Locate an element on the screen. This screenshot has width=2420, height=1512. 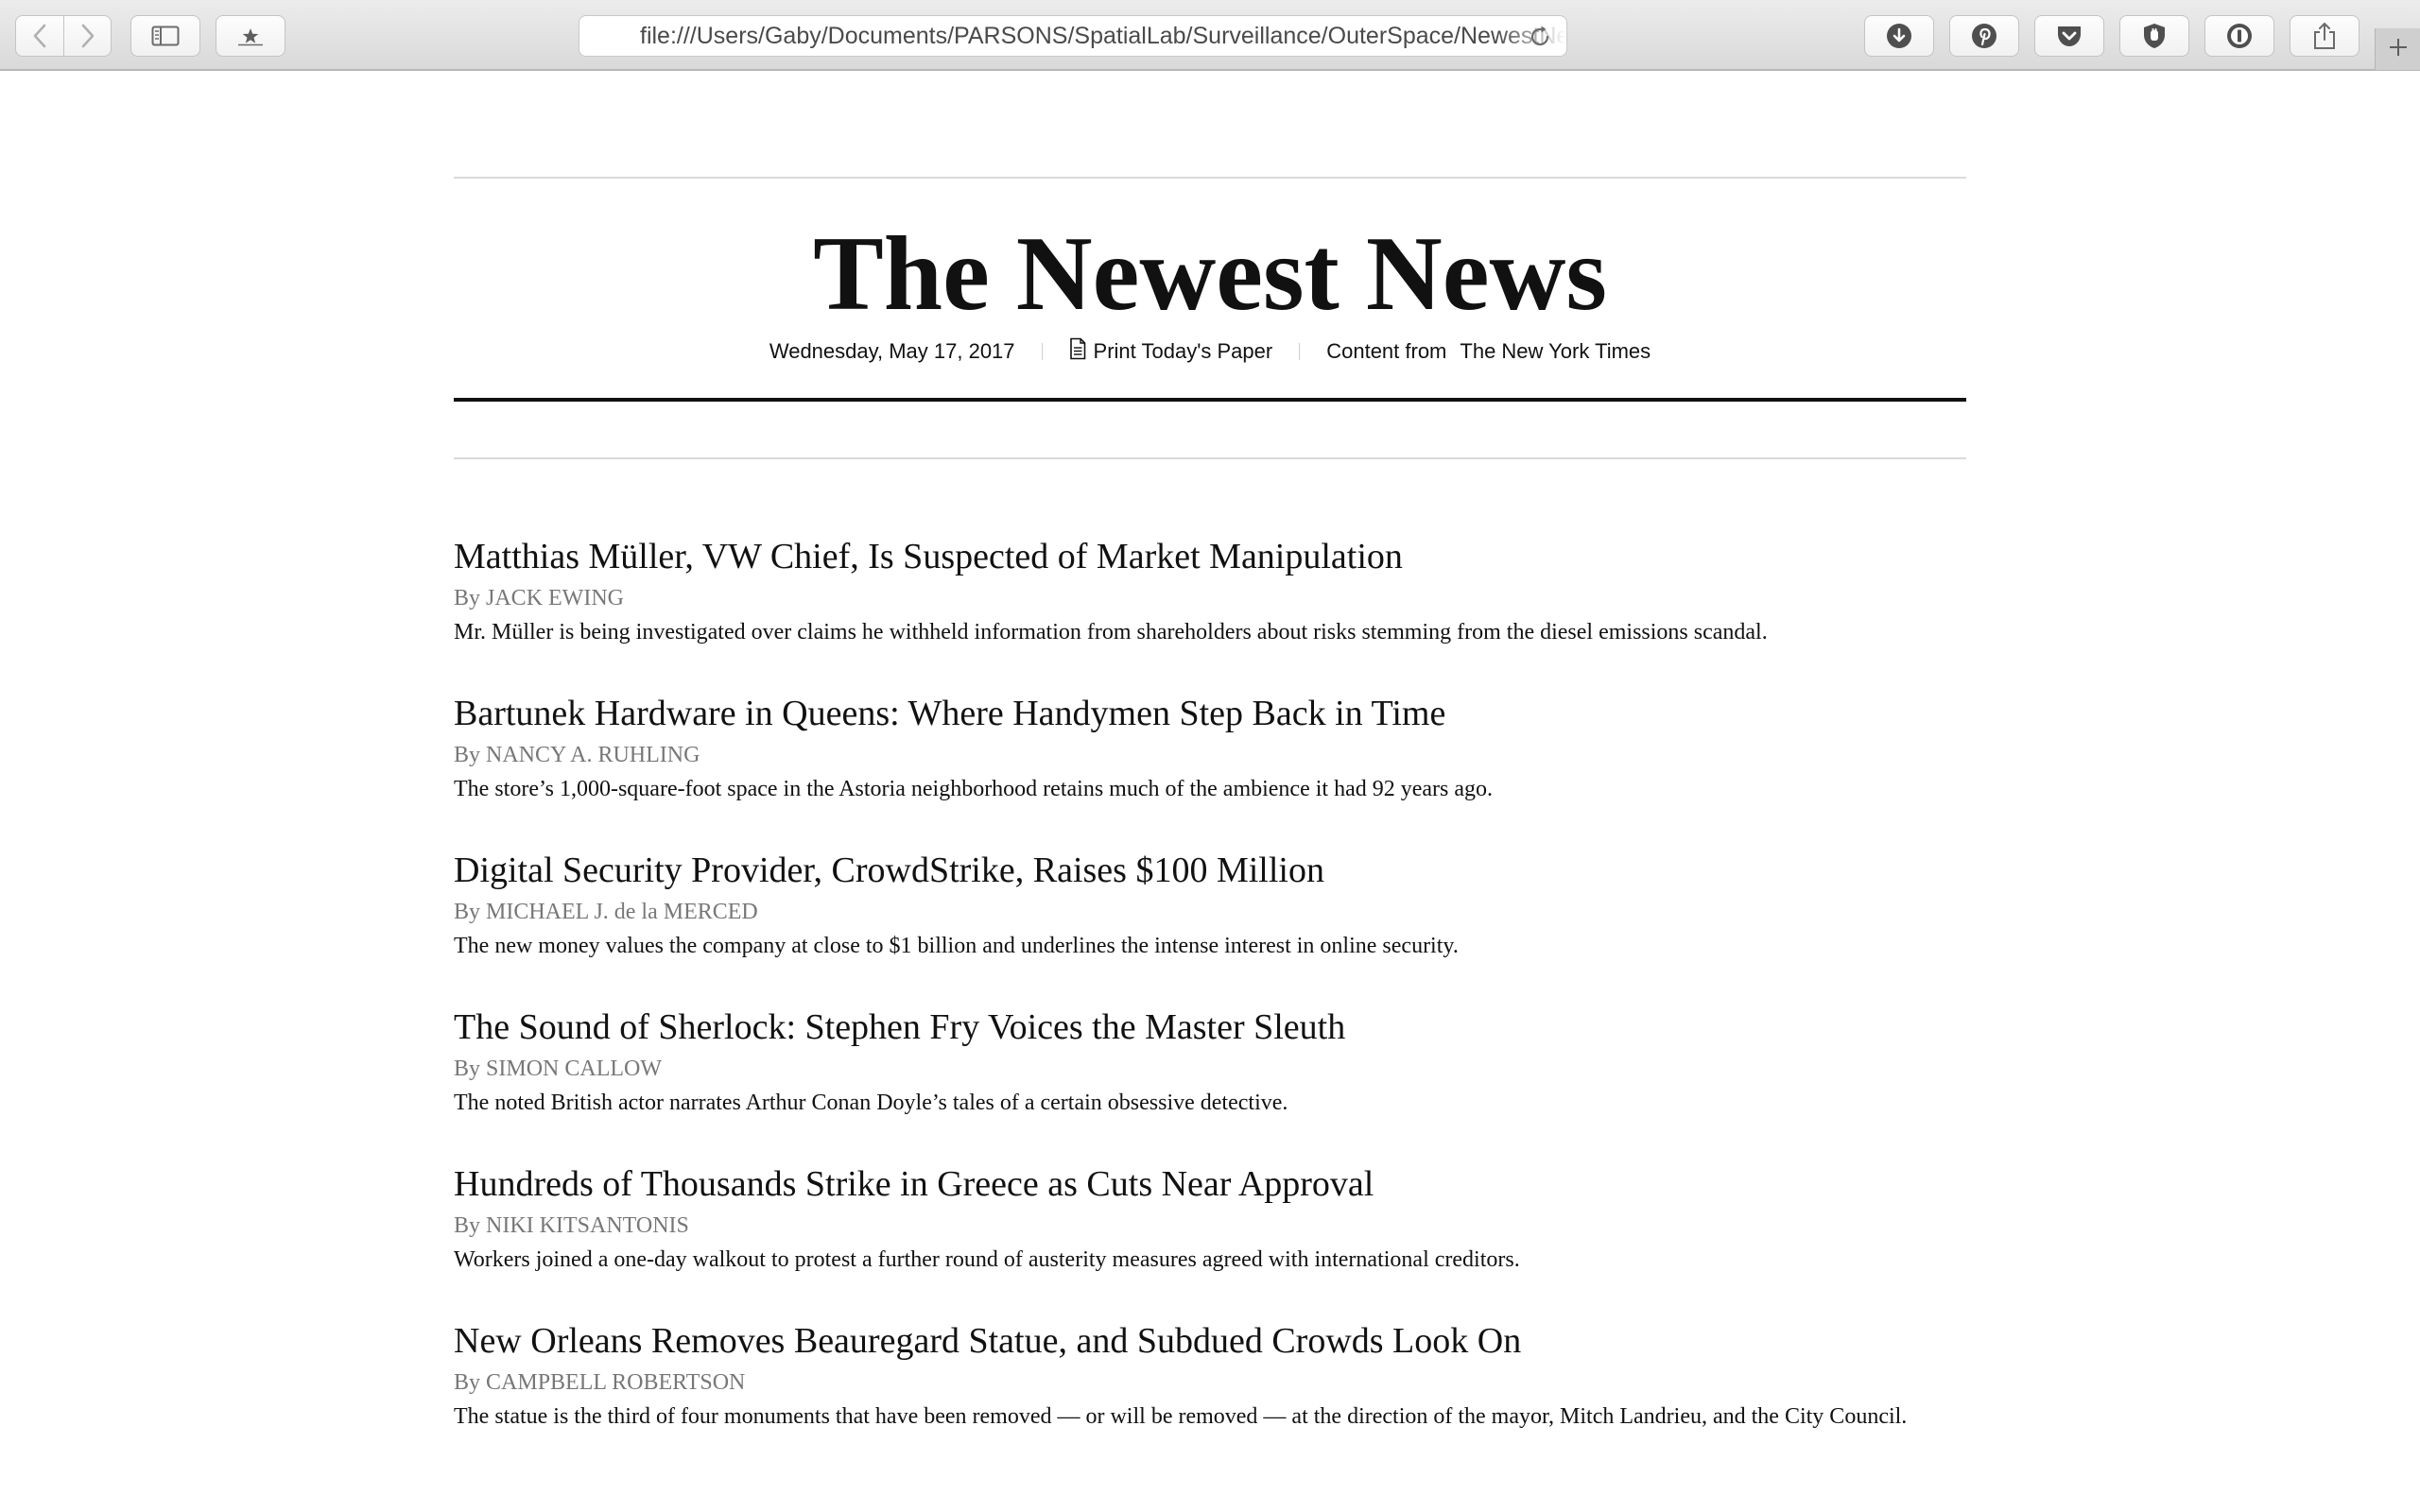
new-tab-button is located at coordinates (2397, 49).